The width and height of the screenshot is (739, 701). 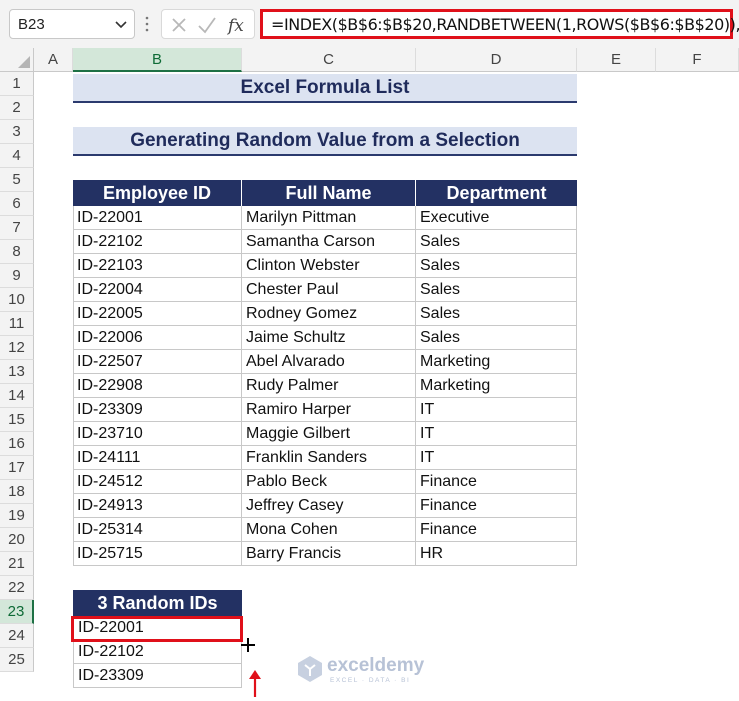 What do you see at coordinates (157, 652) in the screenshot?
I see `random-id-cell: ID-22102` at bounding box center [157, 652].